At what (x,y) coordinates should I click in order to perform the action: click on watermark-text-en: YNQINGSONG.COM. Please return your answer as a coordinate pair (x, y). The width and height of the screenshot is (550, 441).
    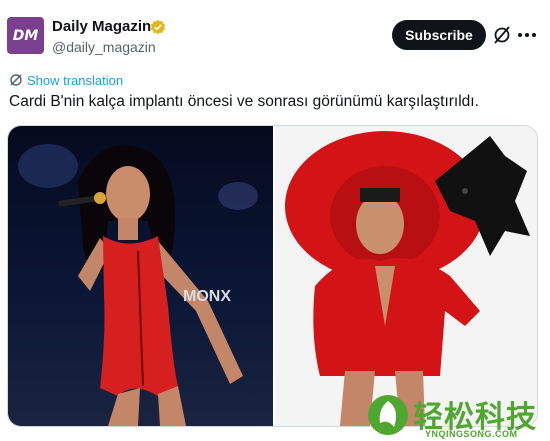
    Looking at the image, I should click on (471, 434).